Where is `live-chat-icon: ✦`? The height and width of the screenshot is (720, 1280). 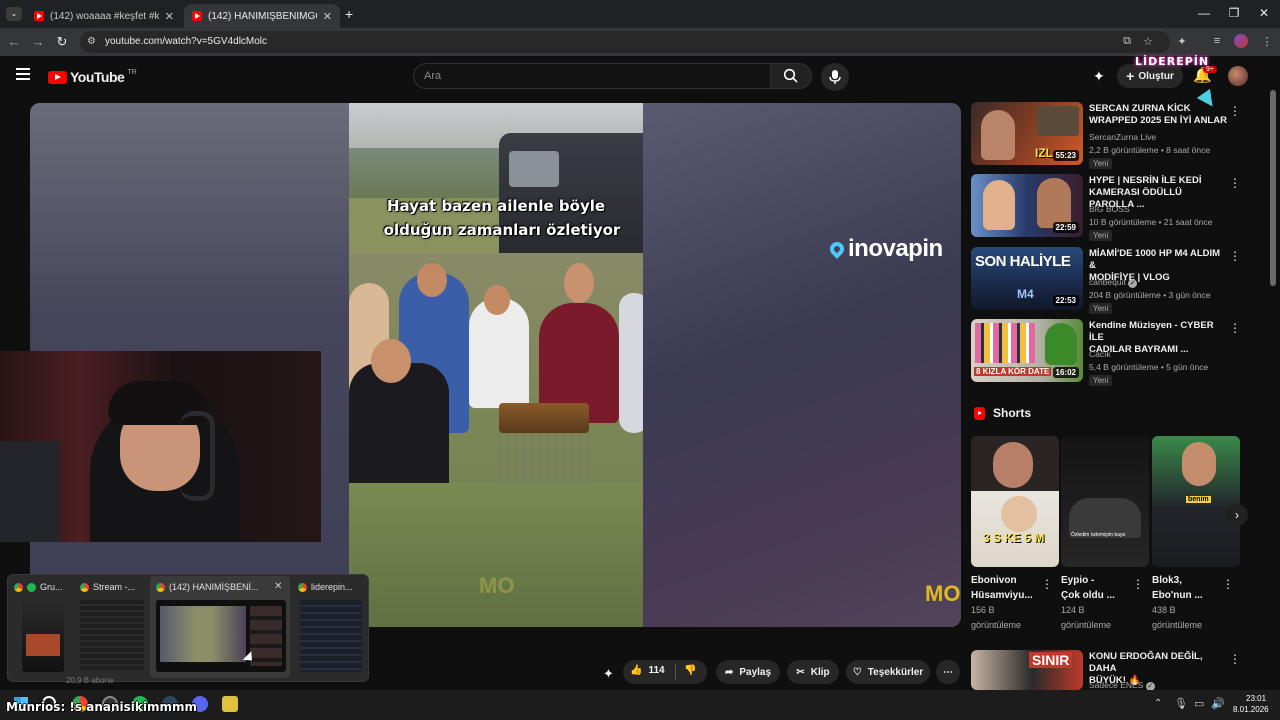 live-chat-icon: ✦ is located at coordinates (1099, 76).